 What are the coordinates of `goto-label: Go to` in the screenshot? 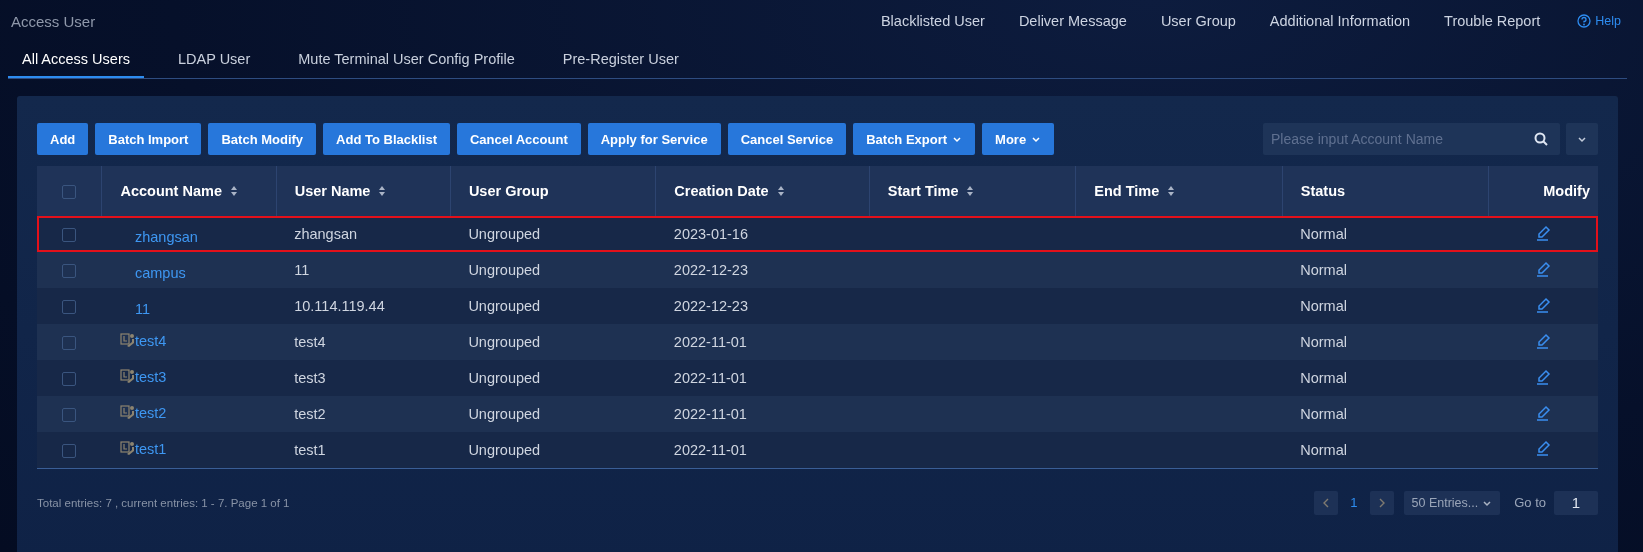 It's located at (1530, 502).